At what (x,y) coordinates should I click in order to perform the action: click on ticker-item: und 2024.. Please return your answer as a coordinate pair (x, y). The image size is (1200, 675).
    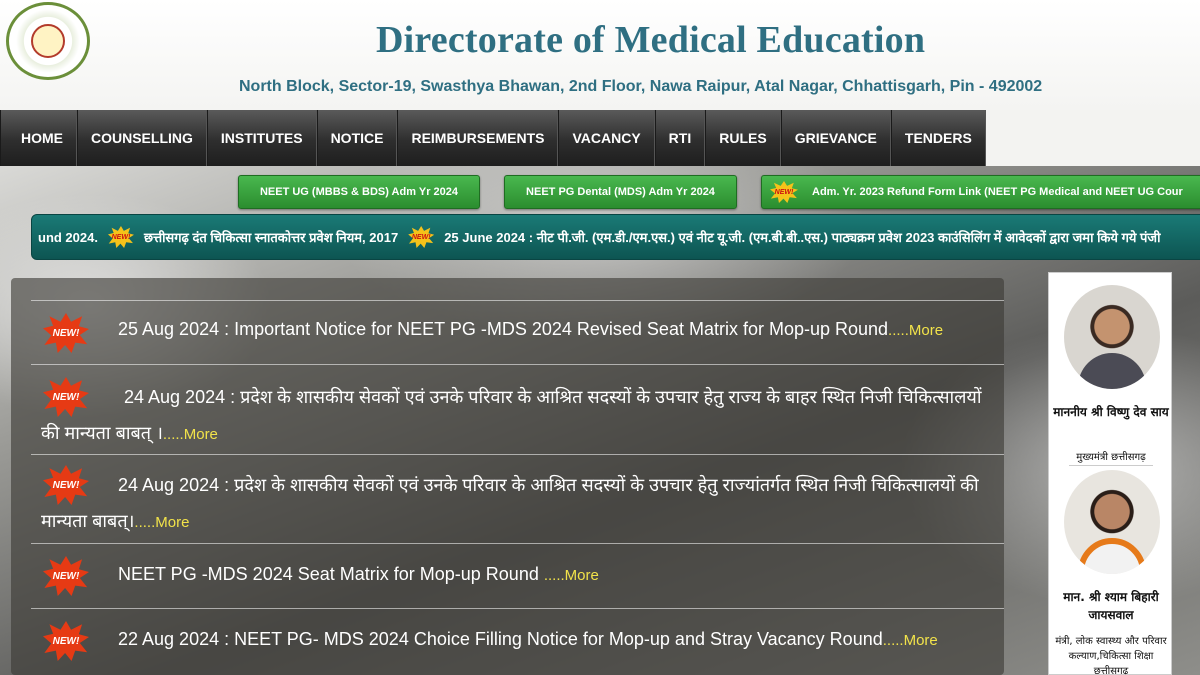
    Looking at the image, I should click on (68, 237).